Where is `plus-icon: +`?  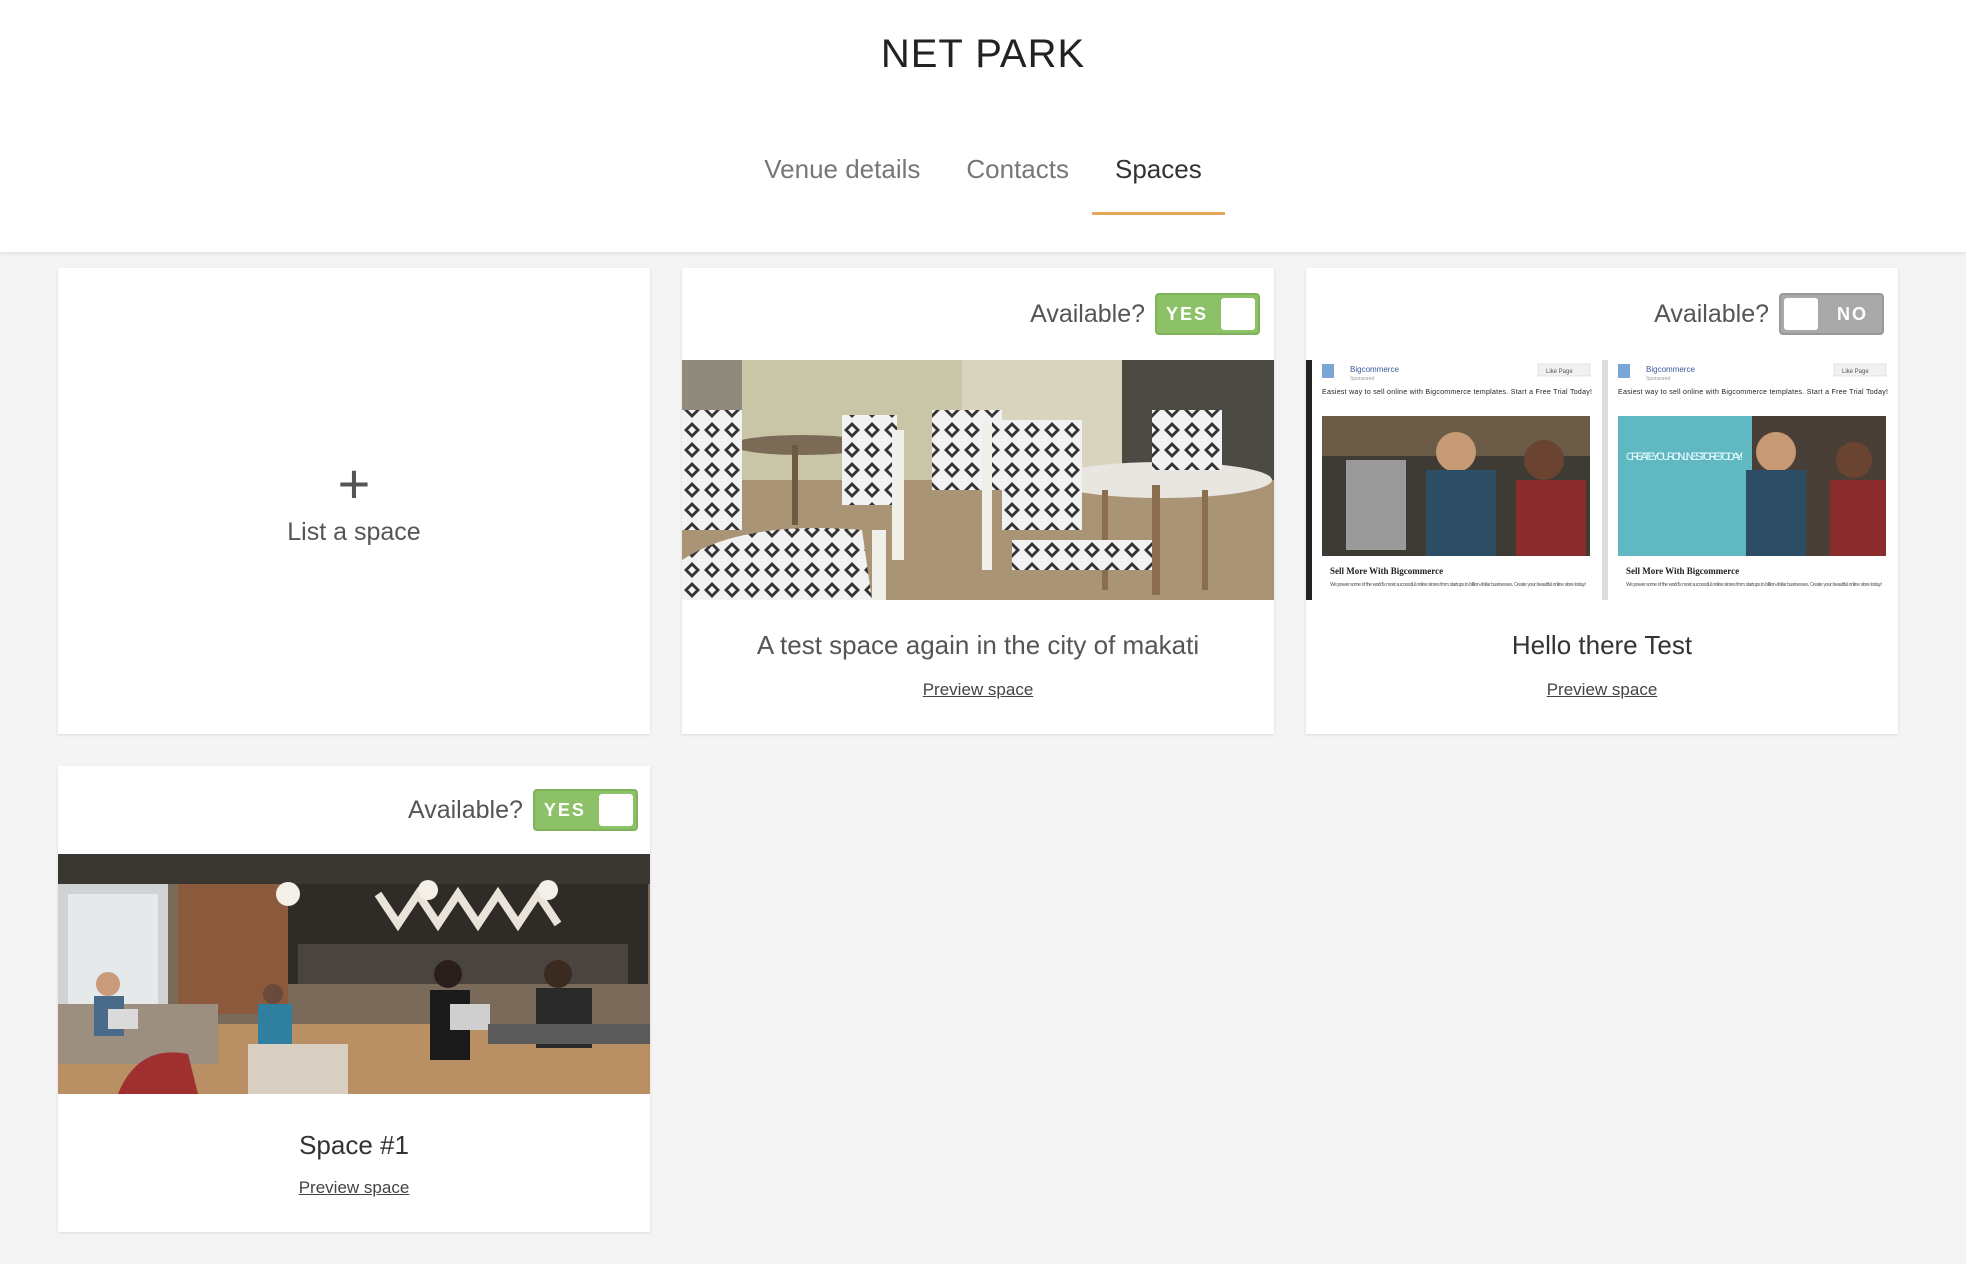
plus-icon: + is located at coordinates (354, 483).